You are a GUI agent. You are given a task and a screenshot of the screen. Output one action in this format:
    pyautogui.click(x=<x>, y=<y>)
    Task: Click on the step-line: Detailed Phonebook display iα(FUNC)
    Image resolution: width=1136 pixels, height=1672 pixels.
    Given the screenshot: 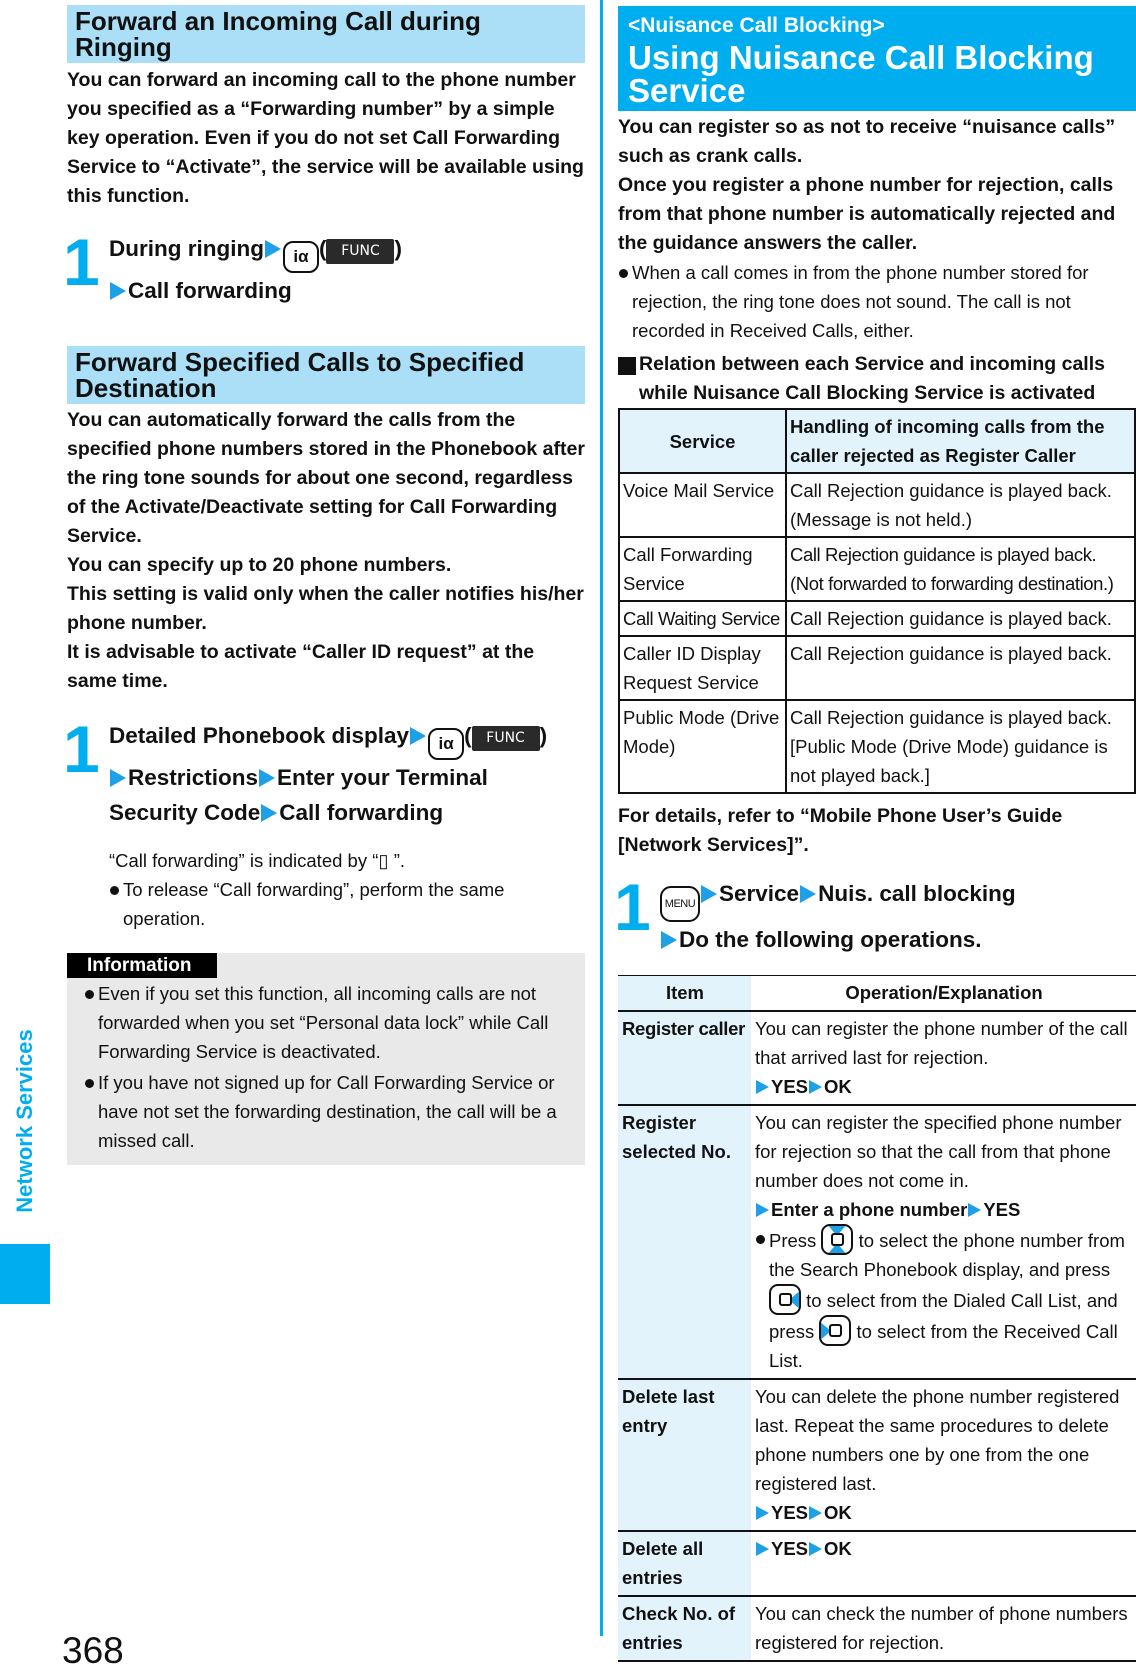 What is the action you would take?
    pyautogui.click(x=347, y=739)
    